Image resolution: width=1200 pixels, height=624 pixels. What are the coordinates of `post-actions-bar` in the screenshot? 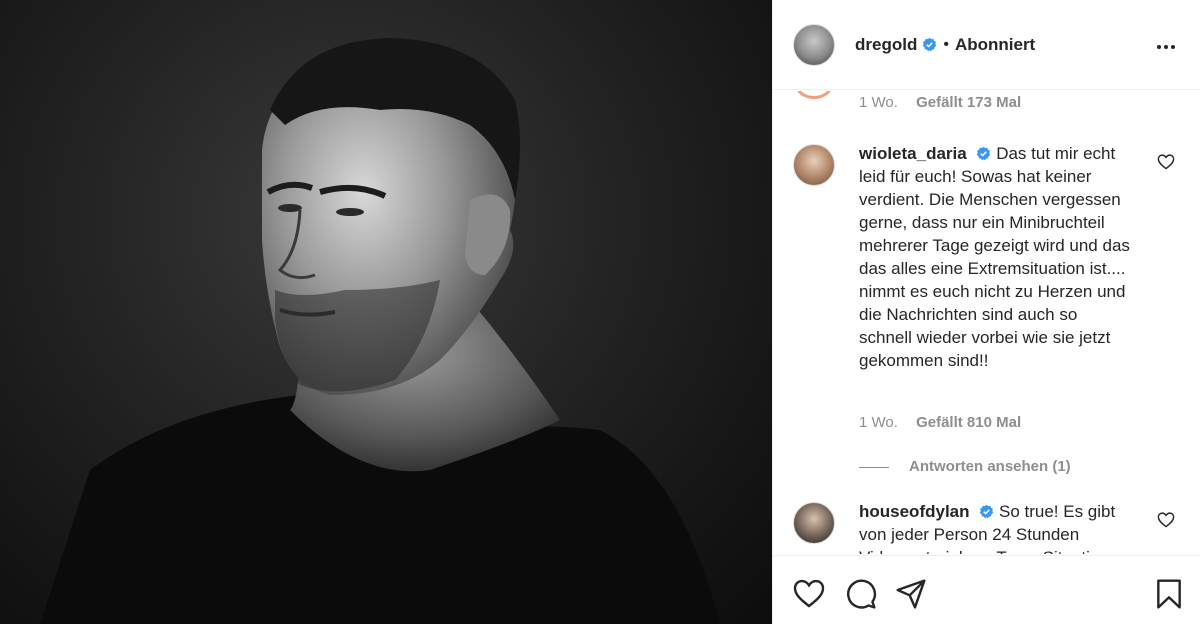 It's located at (986, 589).